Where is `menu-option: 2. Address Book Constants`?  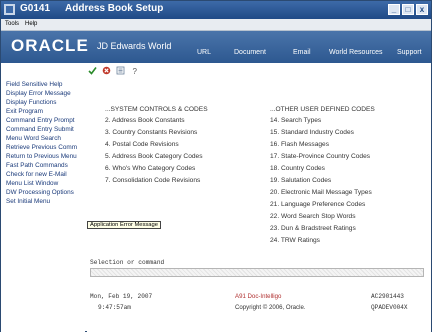 menu-option: 2. Address Book Constants is located at coordinates (145, 120).